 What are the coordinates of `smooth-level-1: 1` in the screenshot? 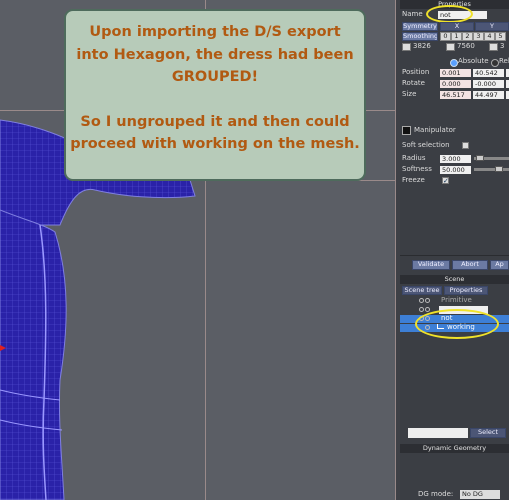 It's located at (456, 36).